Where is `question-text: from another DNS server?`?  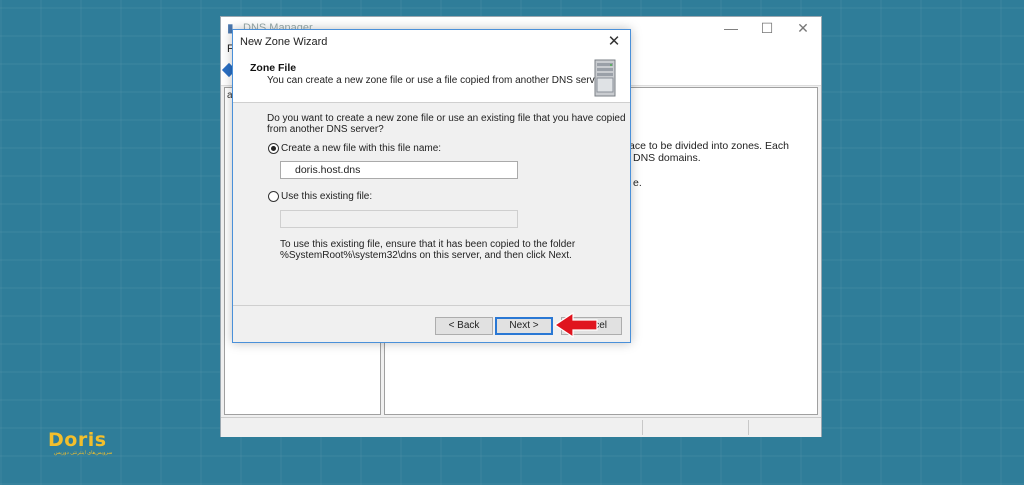 question-text: from another DNS server? is located at coordinates (325, 129).